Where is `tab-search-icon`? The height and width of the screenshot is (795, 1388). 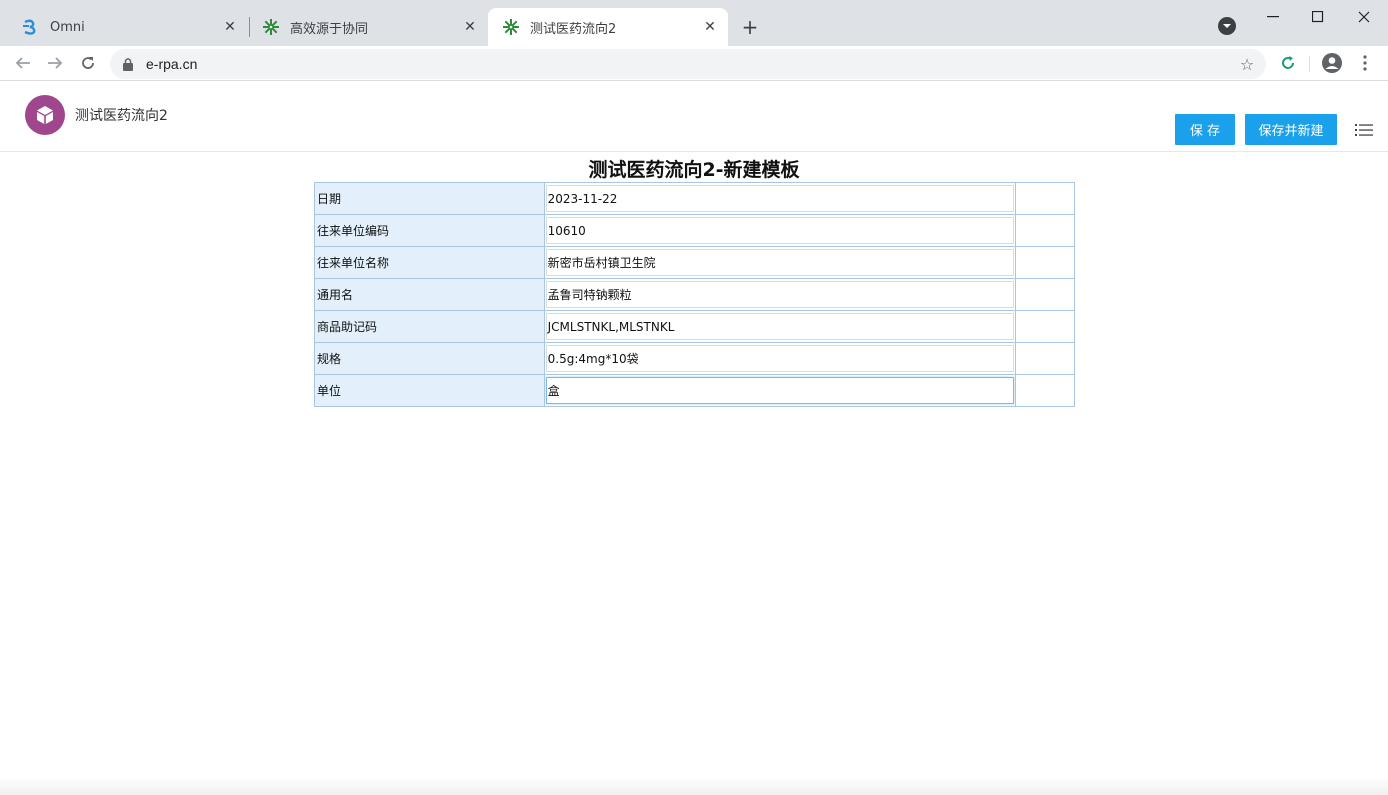 tab-search-icon is located at coordinates (1227, 26).